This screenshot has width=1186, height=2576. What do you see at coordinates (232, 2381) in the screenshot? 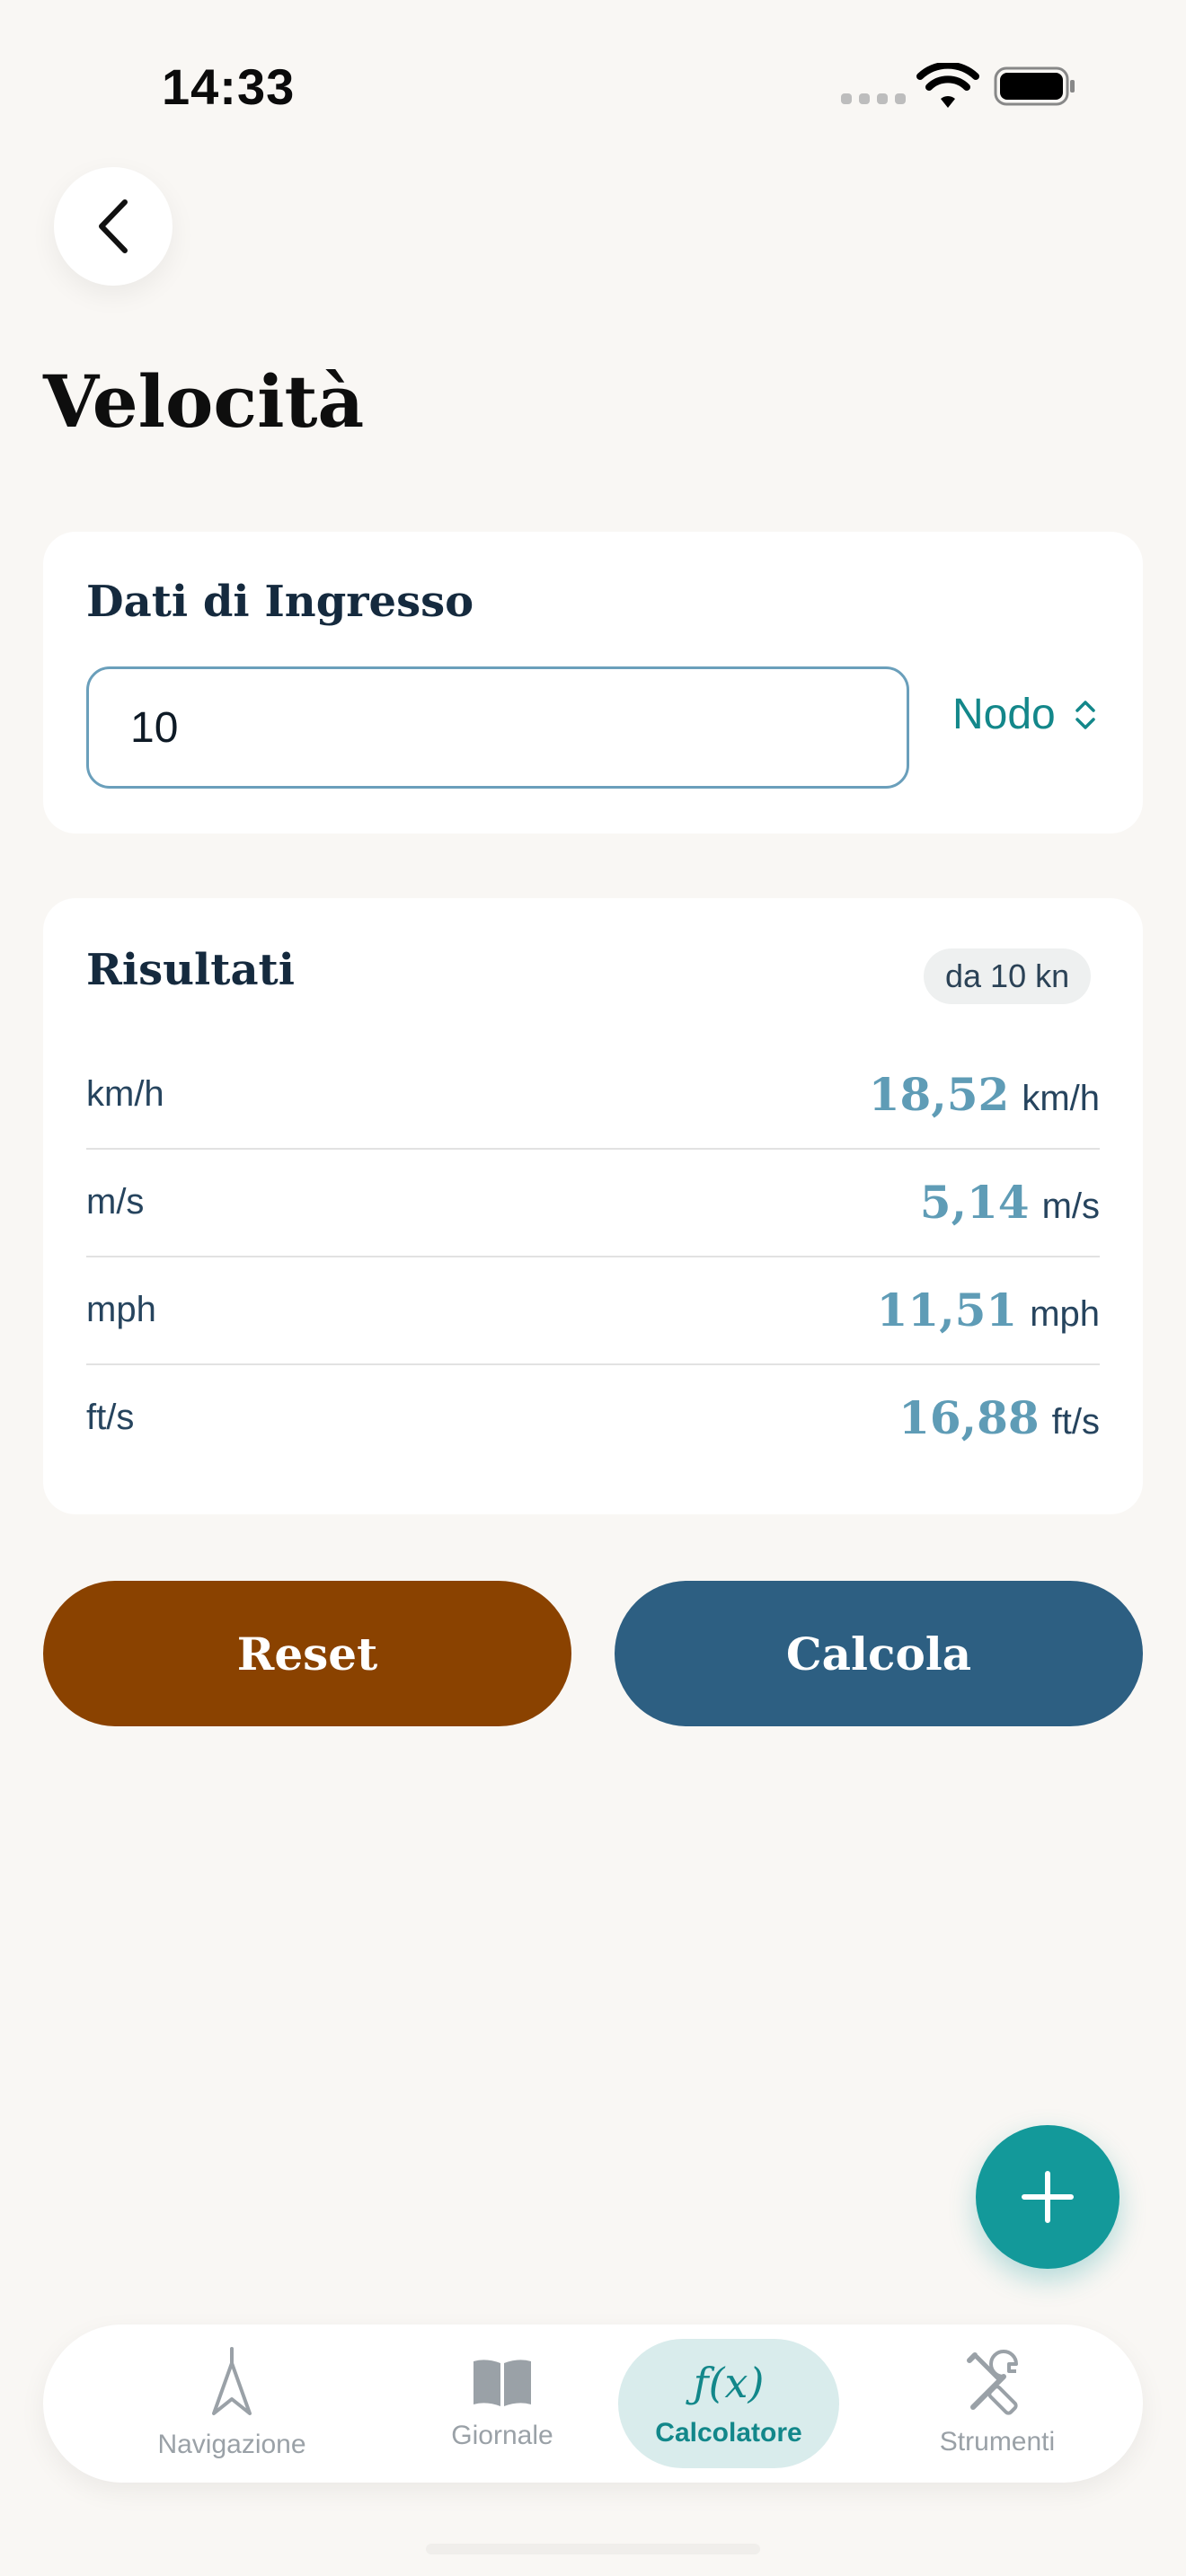
I see `compass-arrow-icon` at bounding box center [232, 2381].